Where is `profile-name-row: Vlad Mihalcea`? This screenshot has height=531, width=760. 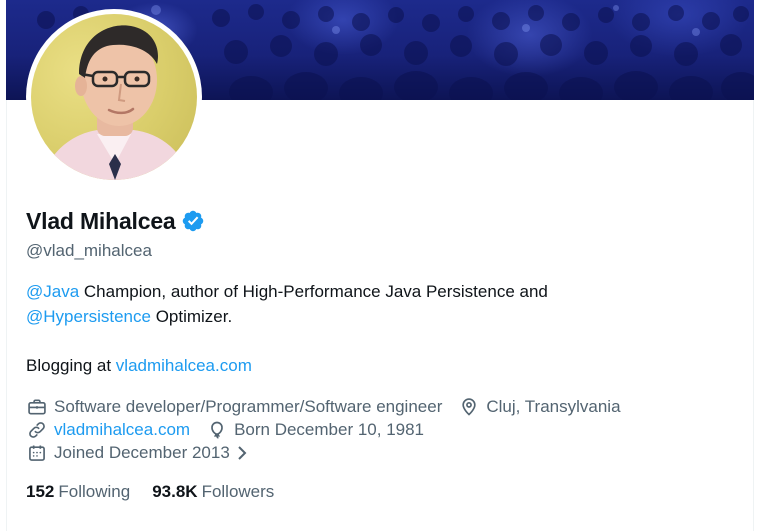 profile-name-row: Vlad Mihalcea is located at coordinates (115, 221).